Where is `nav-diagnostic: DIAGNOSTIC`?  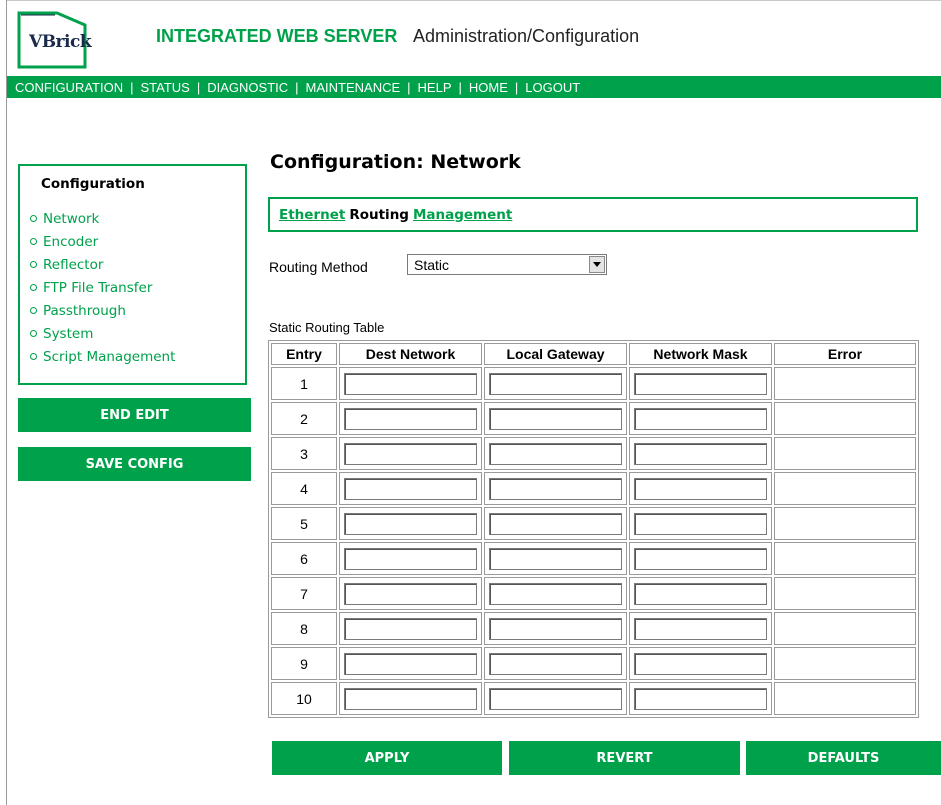
nav-diagnostic: DIAGNOSTIC is located at coordinates (247, 87).